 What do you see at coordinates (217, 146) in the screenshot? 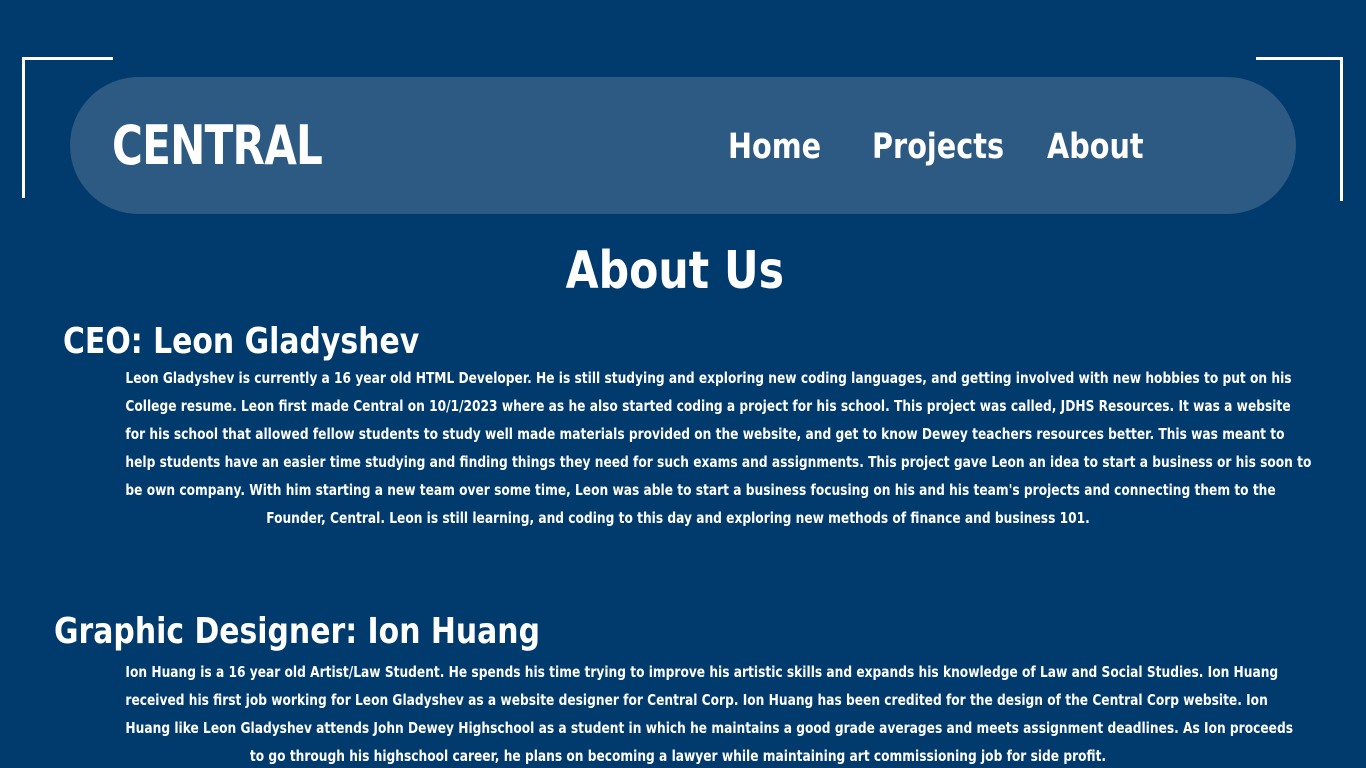
I see `logo: CENTRAL` at bounding box center [217, 146].